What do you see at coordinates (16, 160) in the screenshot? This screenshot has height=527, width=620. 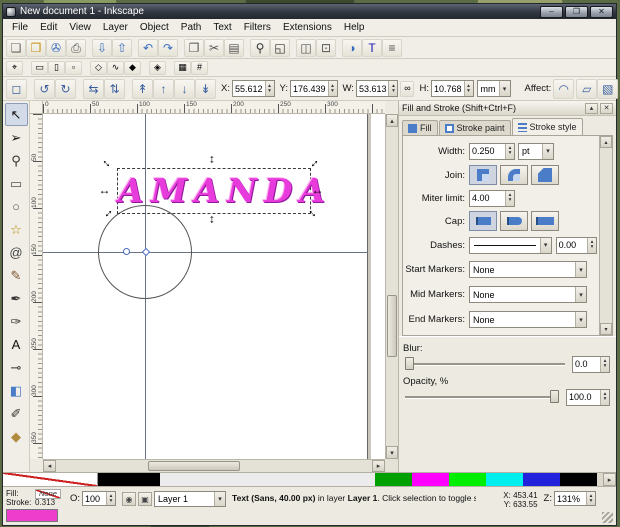 I see `zoom-tool: ⚲` at bounding box center [16, 160].